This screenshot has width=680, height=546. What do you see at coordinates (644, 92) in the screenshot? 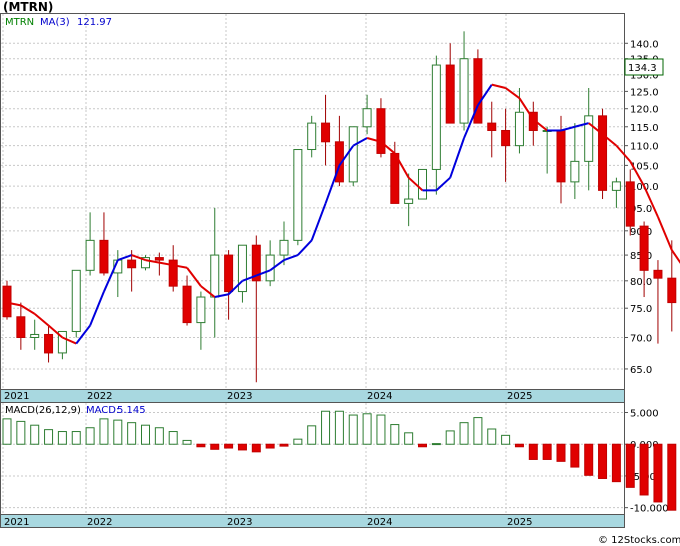
I see `price-tick-label: 125.0` at bounding box center [644, 92].